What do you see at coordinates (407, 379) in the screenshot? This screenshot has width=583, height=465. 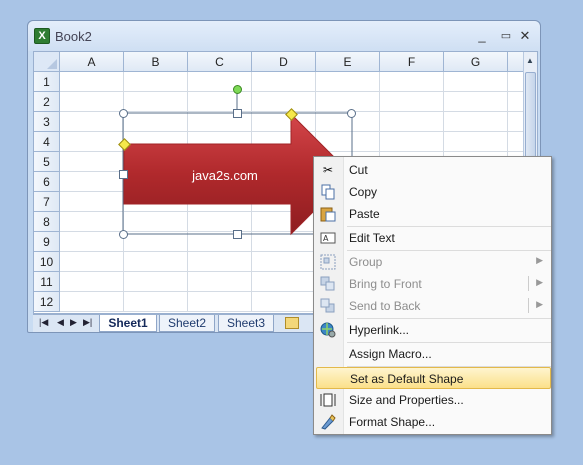 I see `menu-item-label: Set as Default Shape` at bounding box center [407, 379].